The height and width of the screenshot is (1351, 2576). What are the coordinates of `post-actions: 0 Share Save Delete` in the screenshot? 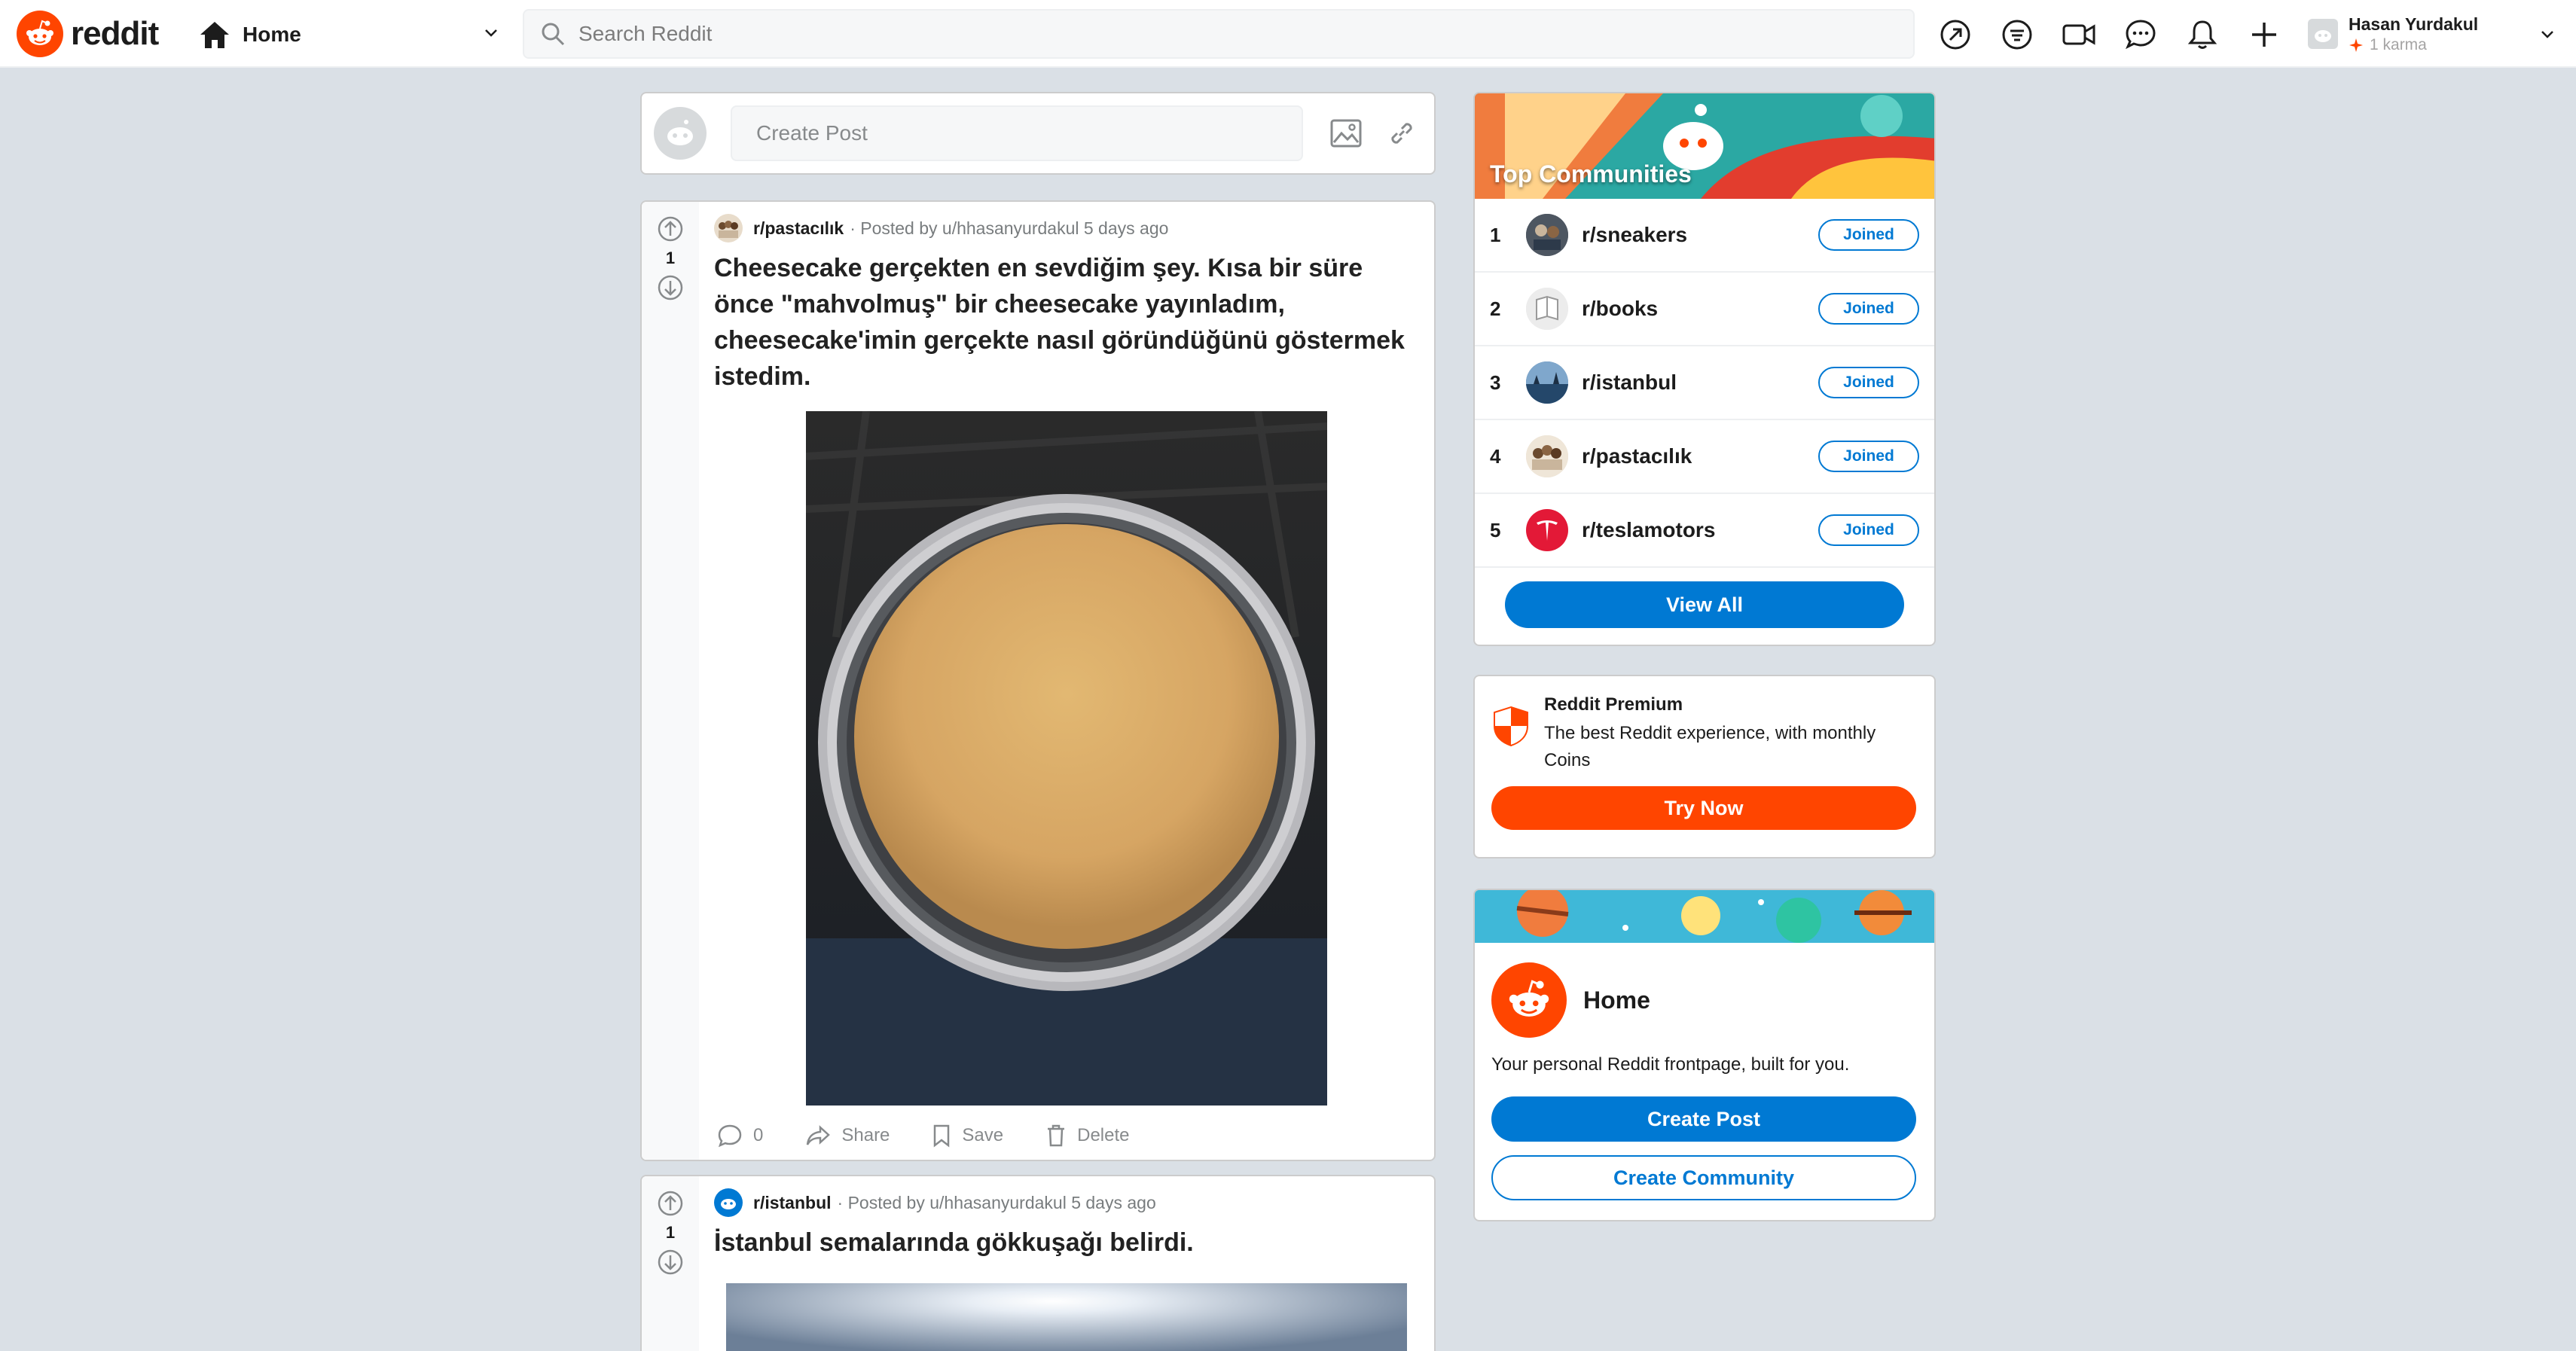 It's located at (944, 1136).